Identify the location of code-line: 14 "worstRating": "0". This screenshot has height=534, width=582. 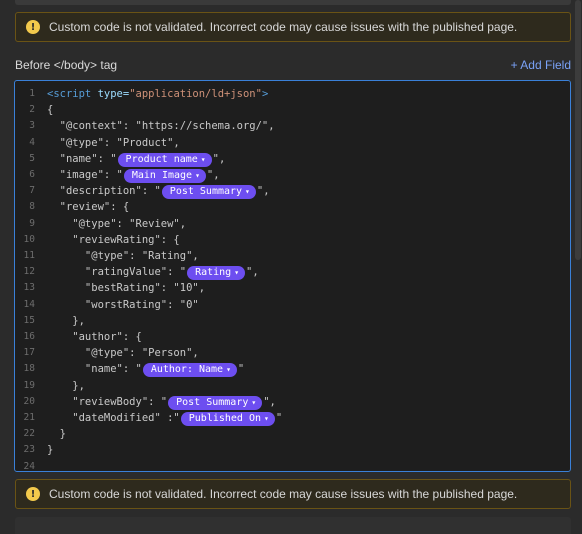
(292, 305).